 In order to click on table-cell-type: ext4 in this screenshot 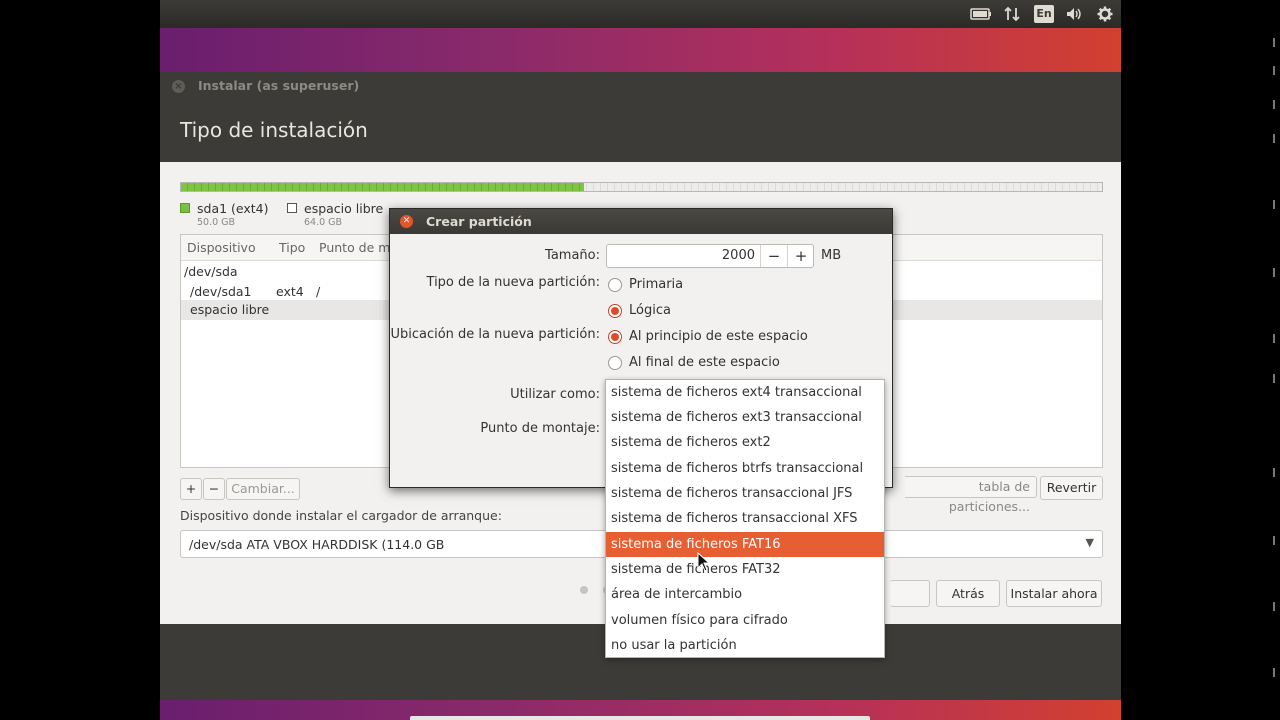, I will do `click(290, 291)`.